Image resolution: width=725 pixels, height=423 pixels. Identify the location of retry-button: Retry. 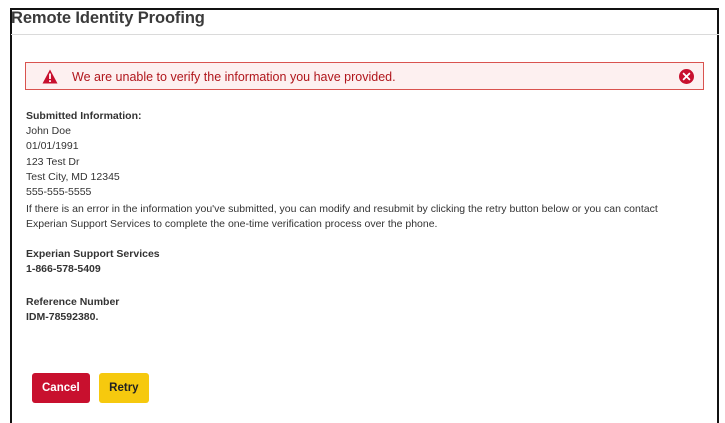
(124, 388).